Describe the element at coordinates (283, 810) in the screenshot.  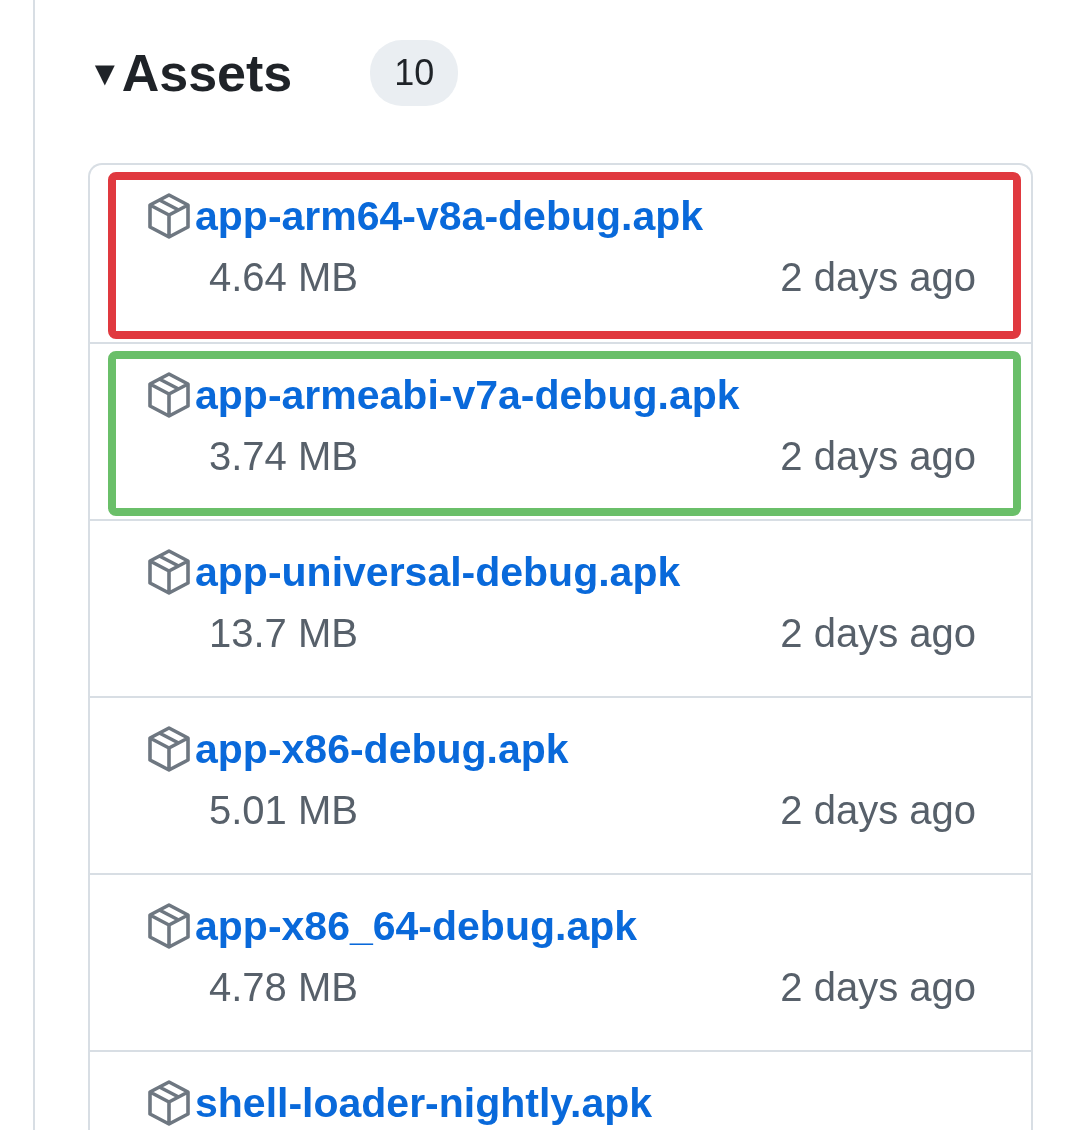
I see `file-size: 5.01 MB` at that location.